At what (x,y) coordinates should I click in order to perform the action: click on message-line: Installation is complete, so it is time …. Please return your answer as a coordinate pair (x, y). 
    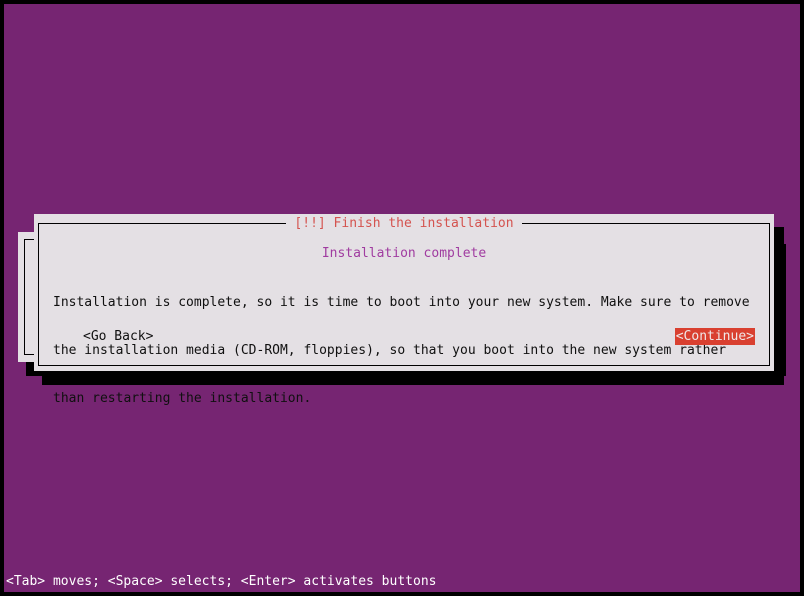
    Looking at the image, I should click on (401, 302).